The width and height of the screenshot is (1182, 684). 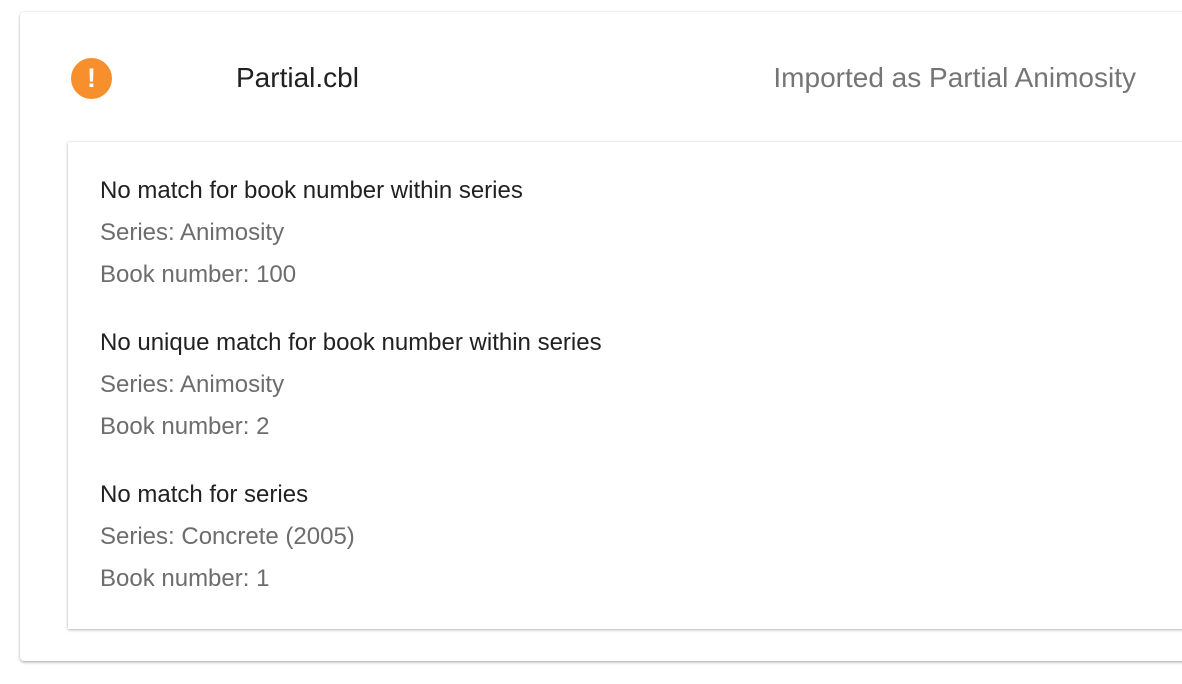 I want to click on warning-icon: !, so click(x=91, y=78).